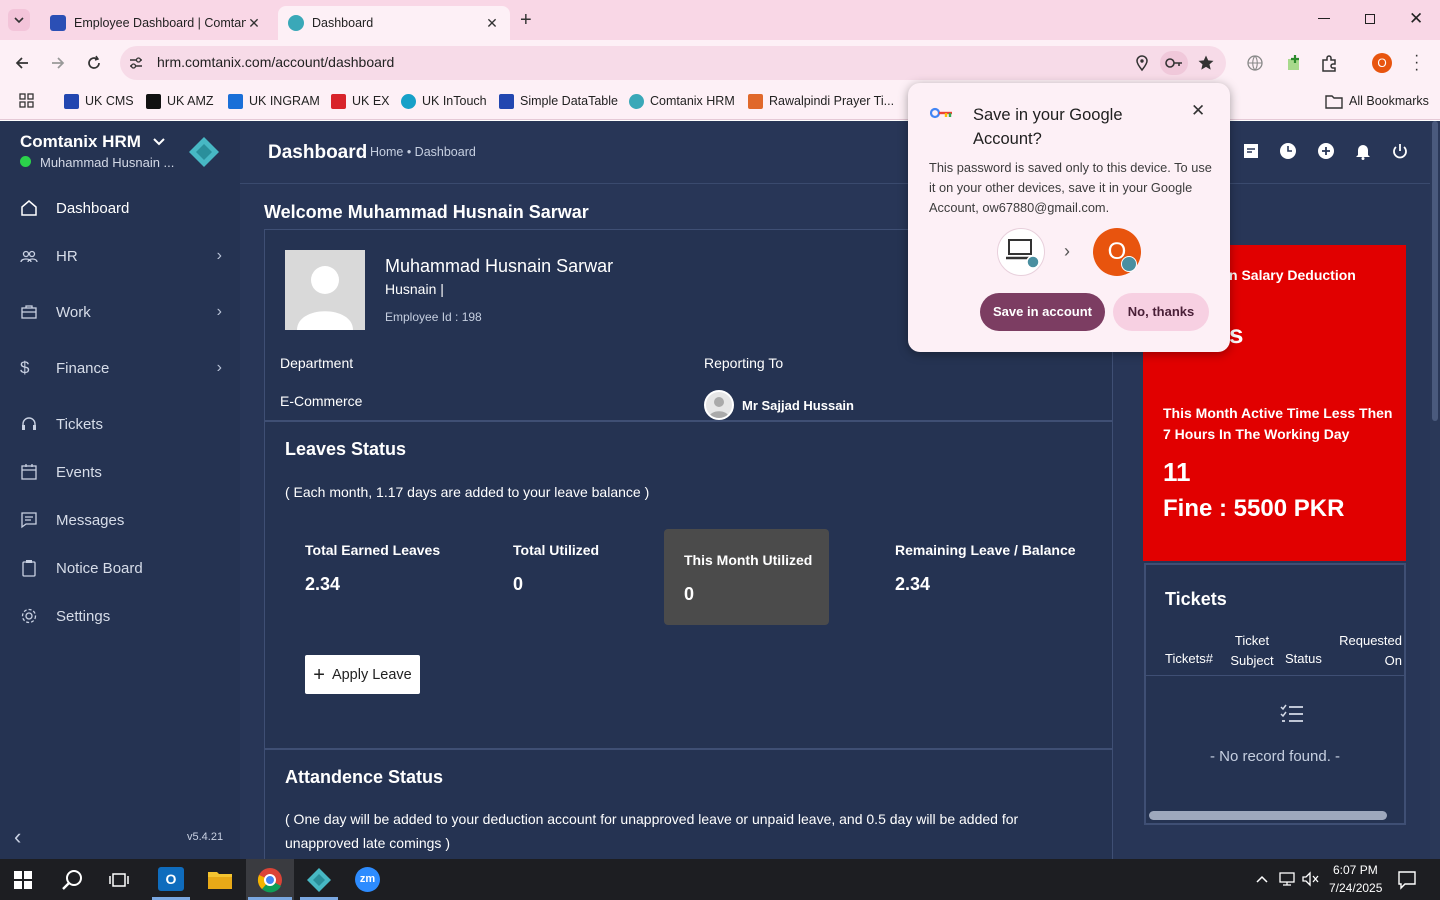  What do you see at coordinates (325, 298) in the screenshot?
I see `person-placeholder-icon` at bounding box center [325, 298].